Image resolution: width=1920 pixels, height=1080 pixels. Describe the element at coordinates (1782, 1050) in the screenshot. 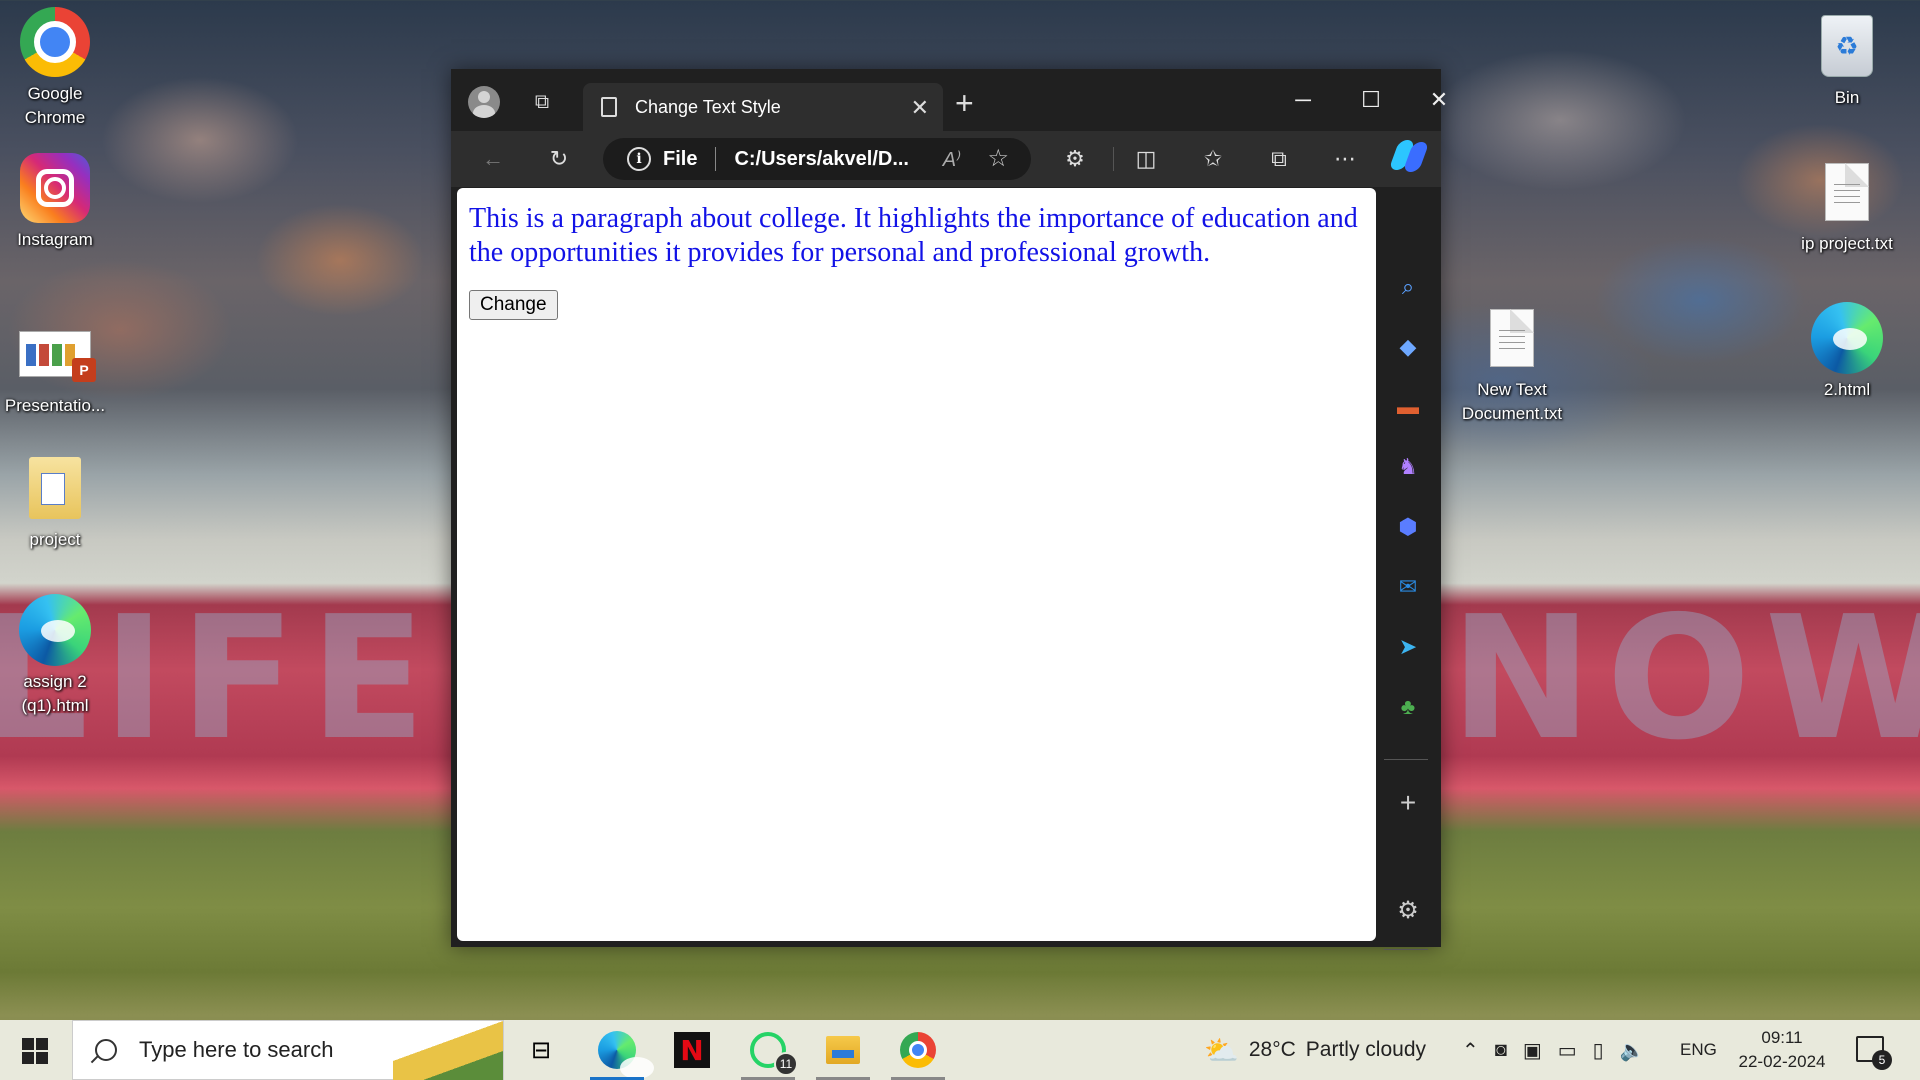

I see `clock: 09:11 22-02-2024` at that location.